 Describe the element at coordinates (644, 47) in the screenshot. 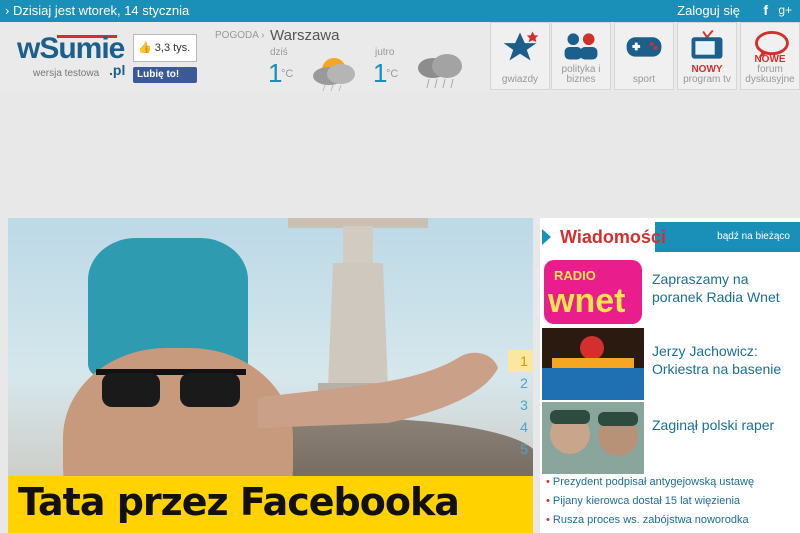

I see `gamepad-icon` at that location.